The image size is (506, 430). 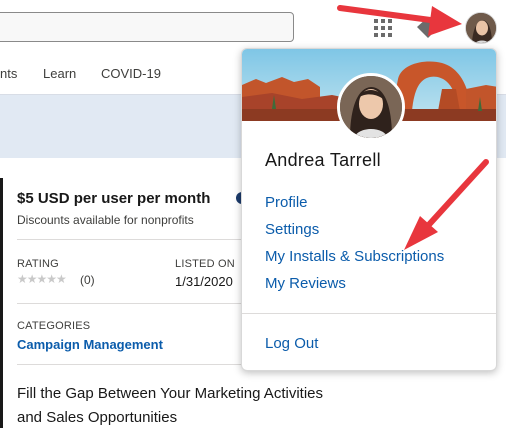 What do you see at coordinates (87, 280) in the screenshot?
I see `rating-count: (0)` at bounding box center [87, 280].